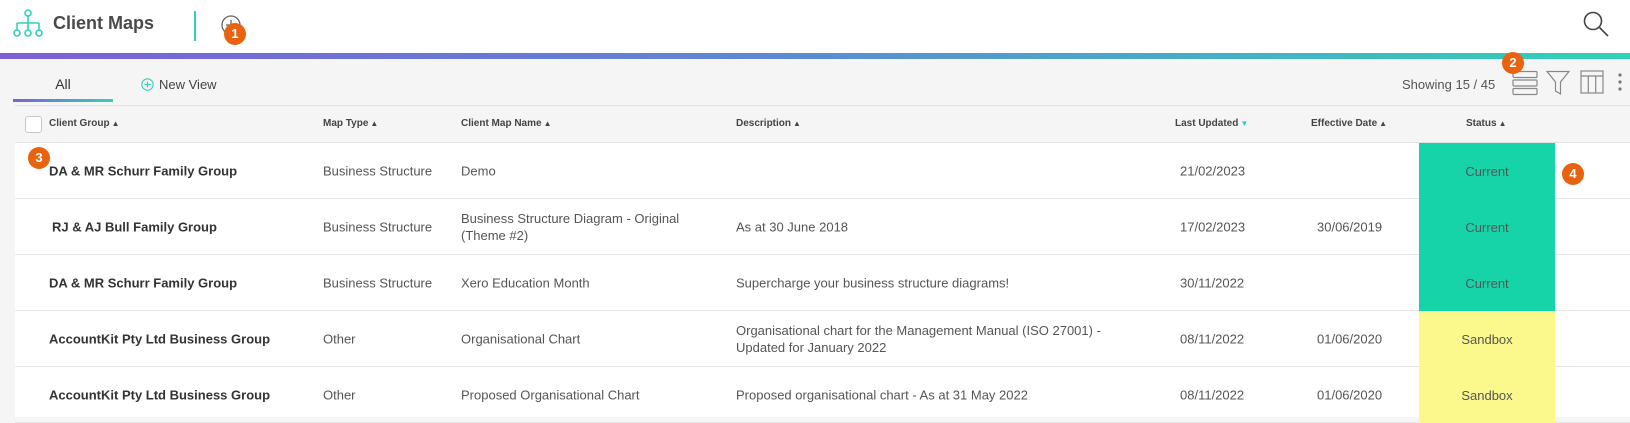  Describe the element at coordinates (495, 235) in the screenshot. I see `map-name-line: (Theme #2)` at that location.